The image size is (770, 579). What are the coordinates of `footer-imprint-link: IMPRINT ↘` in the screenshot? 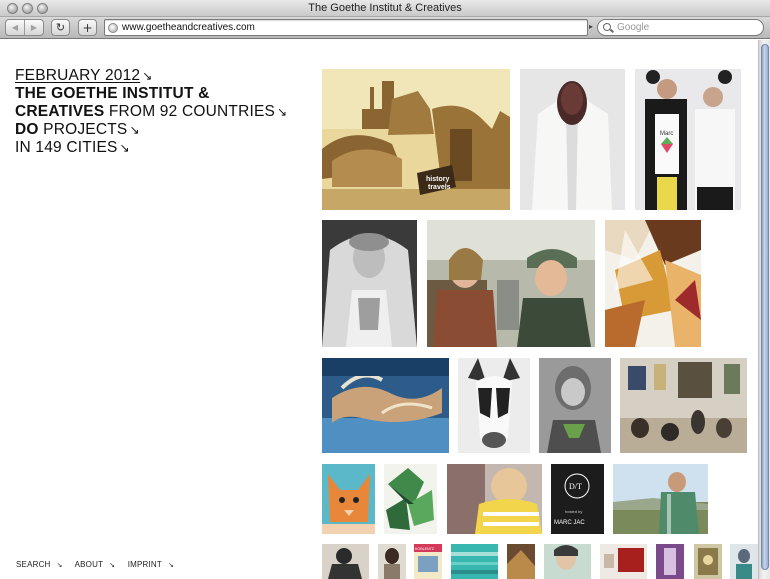 It's located at (153, 564).